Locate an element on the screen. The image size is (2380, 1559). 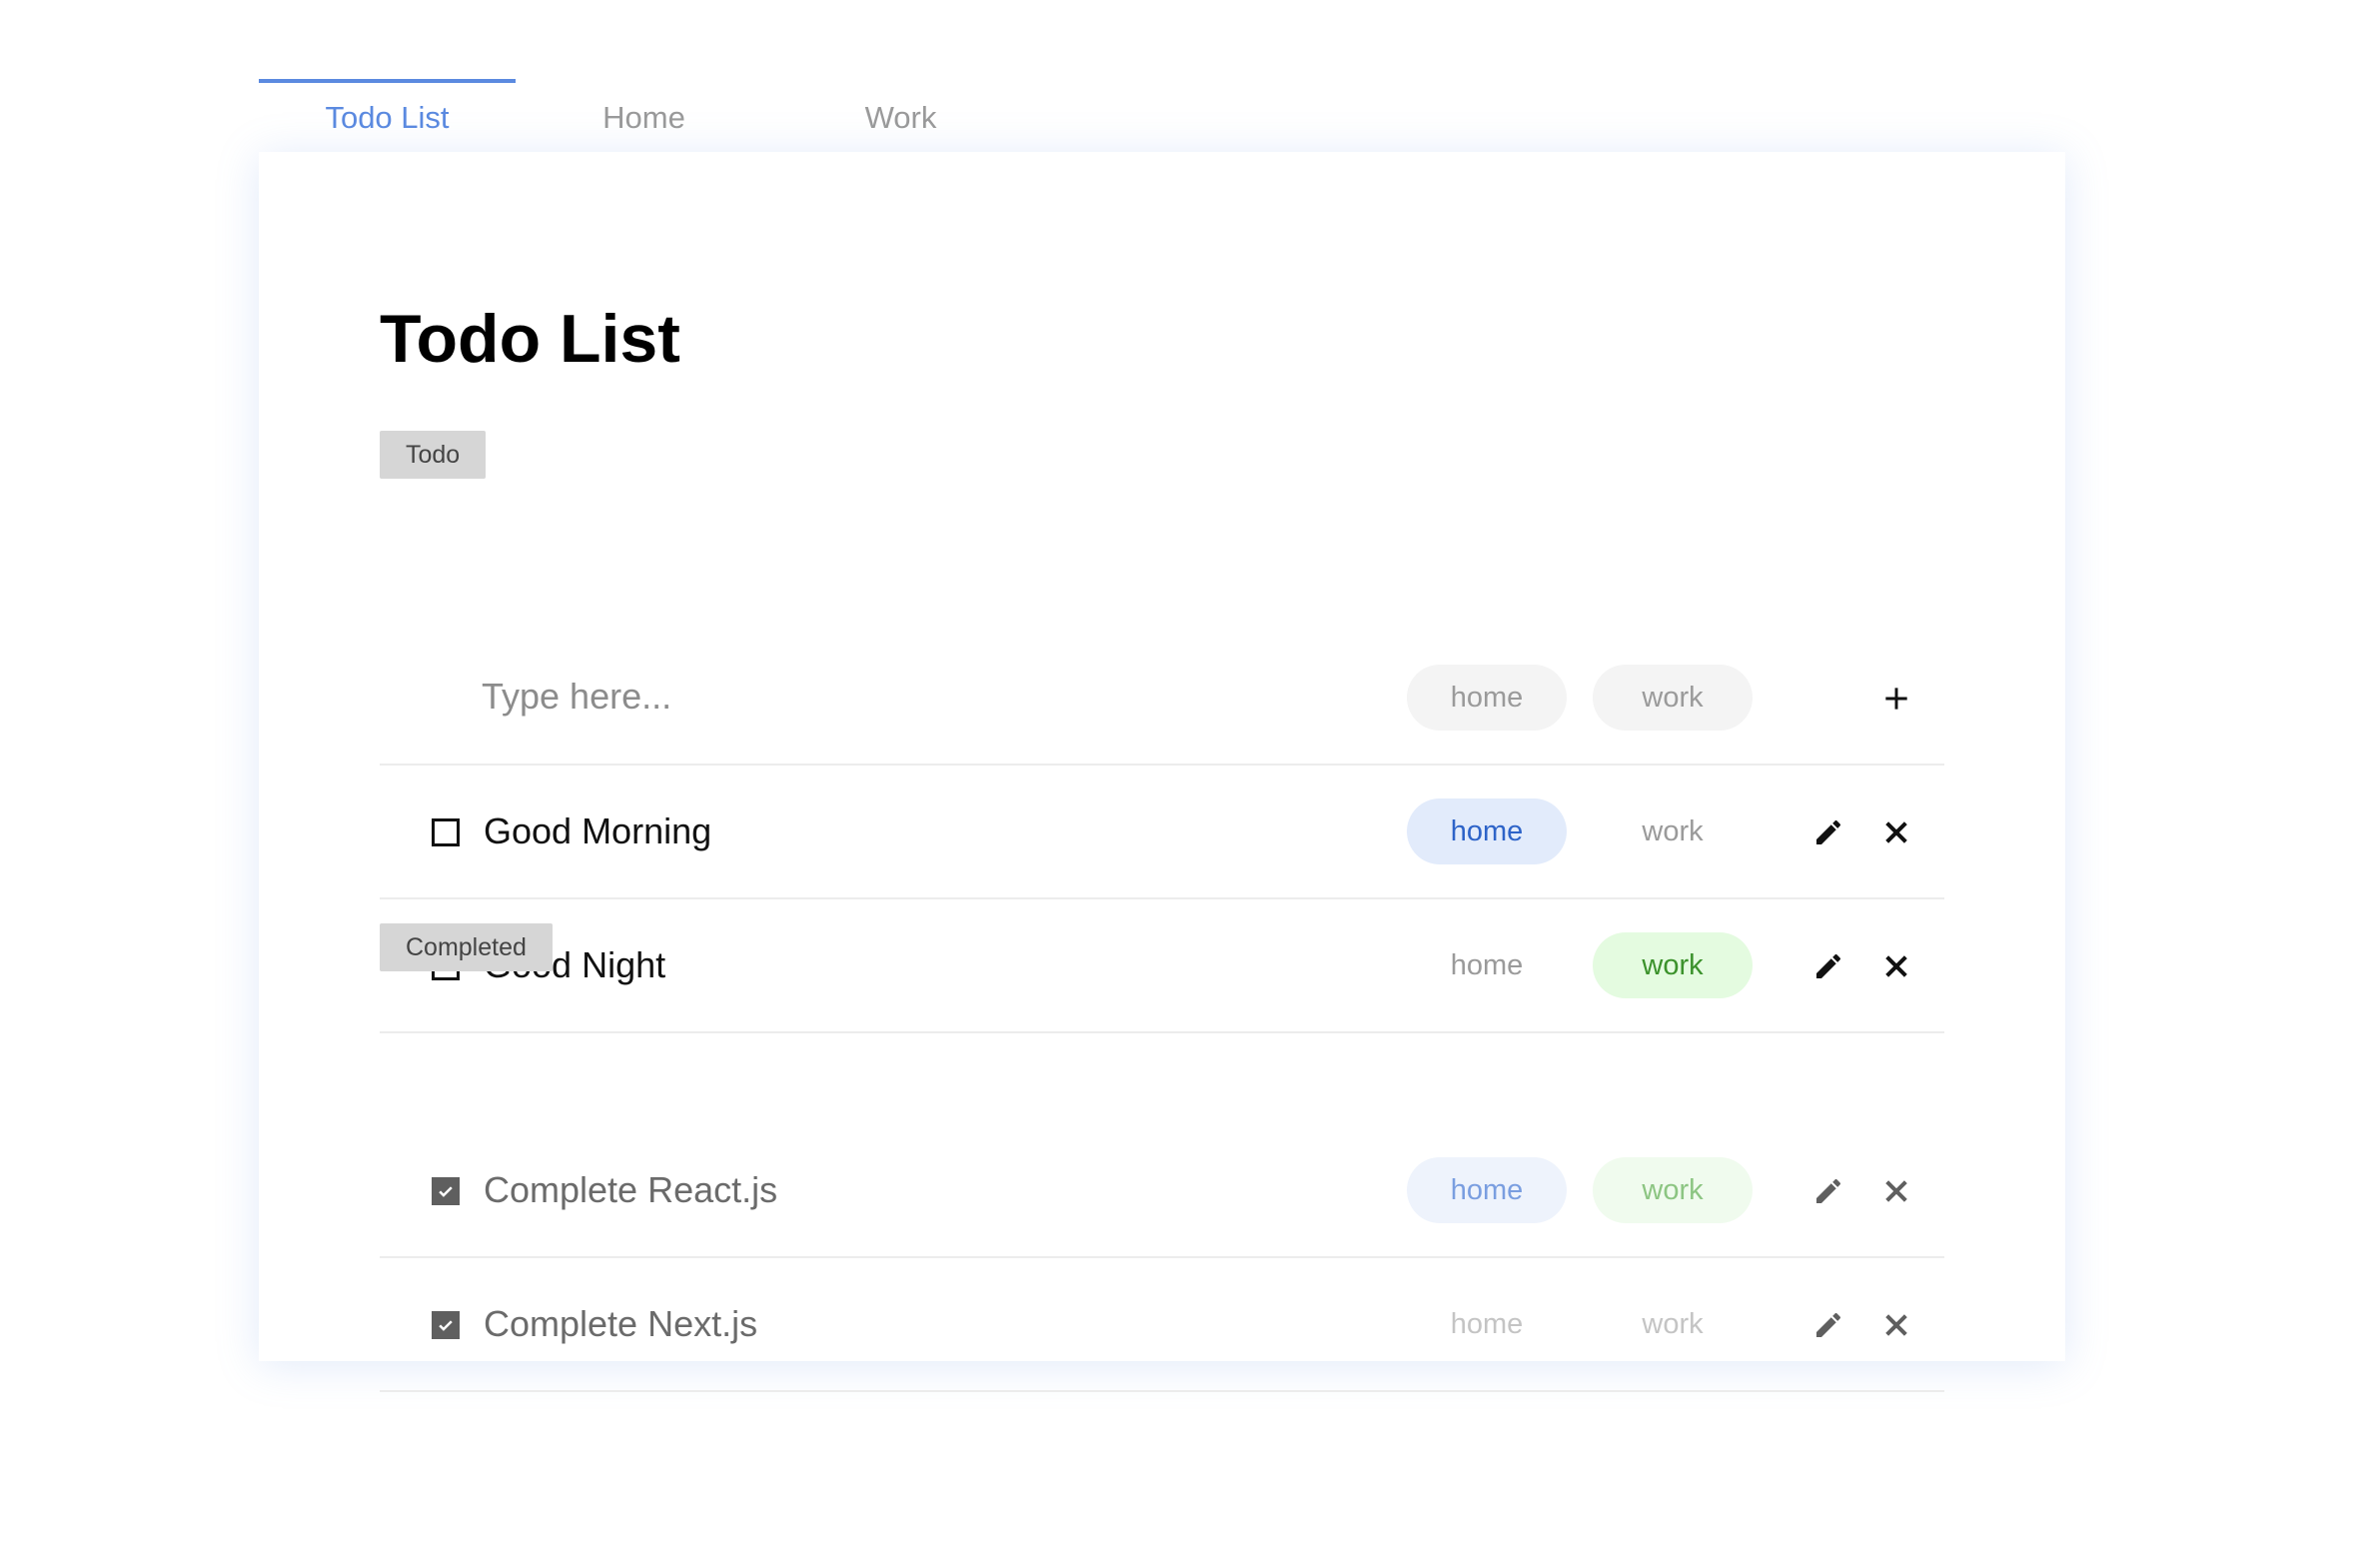
completed-item: Complete Next.js home work is located at coordinates (1162, 1325).